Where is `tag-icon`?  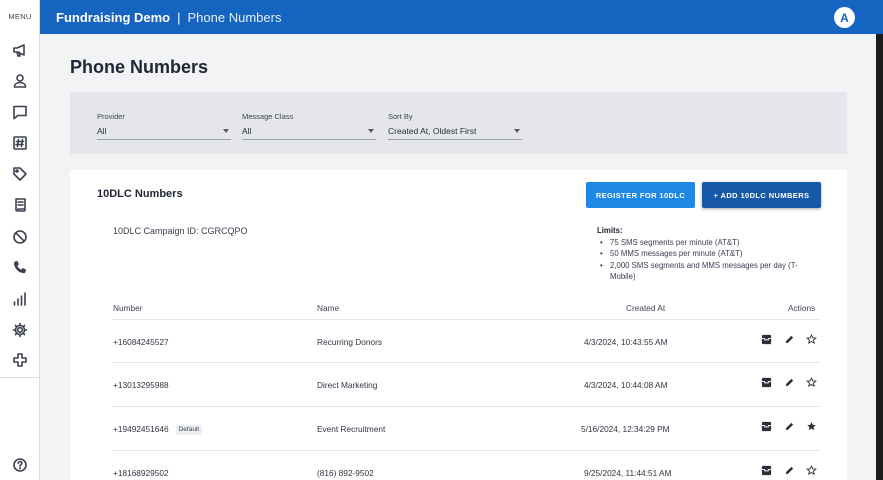
tag-icon is located at coordinates (20, 174).